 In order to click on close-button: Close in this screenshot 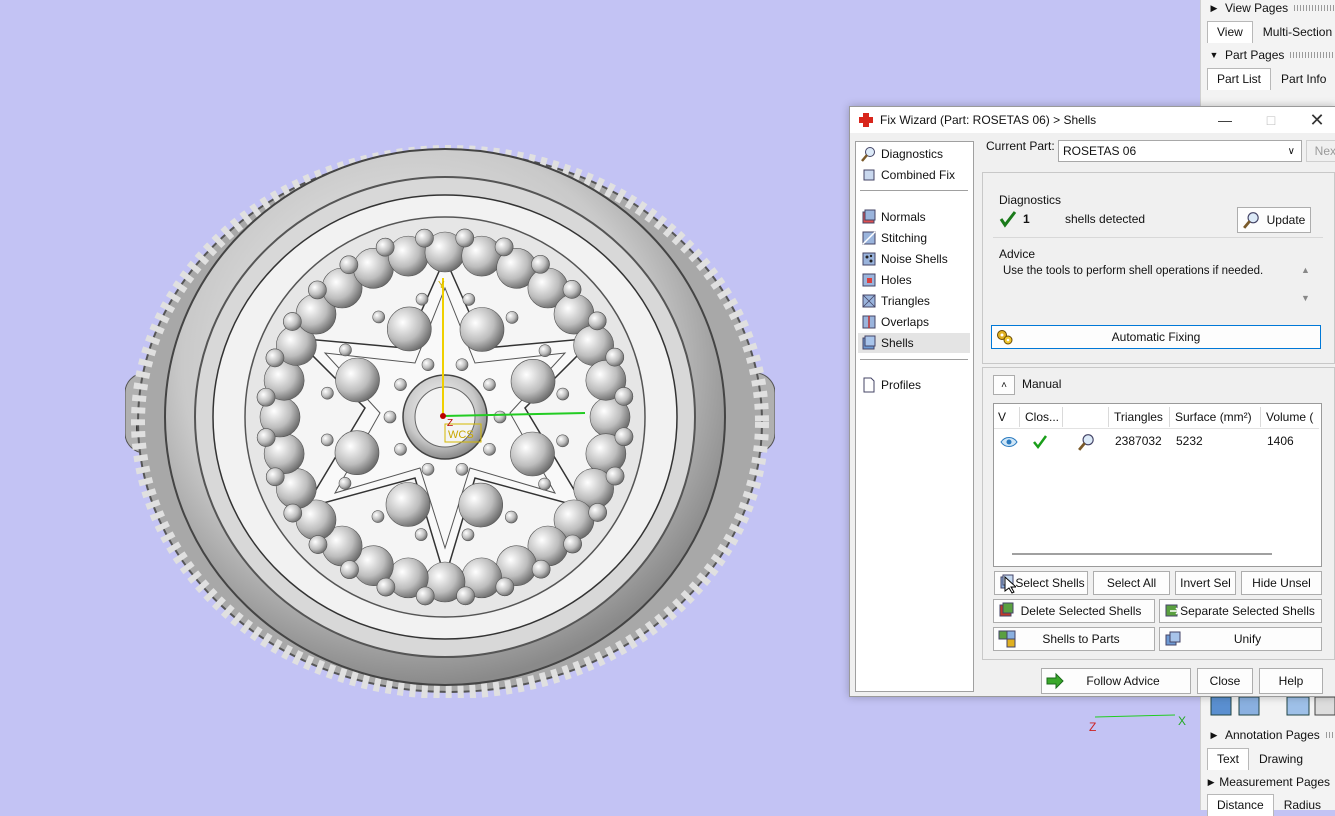, I will do `click(1225, 681)`.